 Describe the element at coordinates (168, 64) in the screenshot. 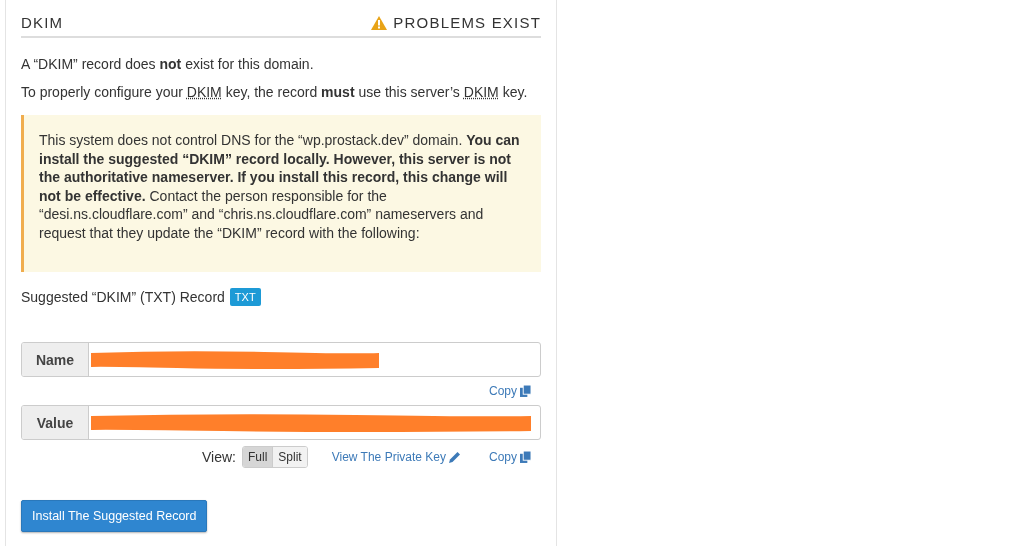

I see `message-text: A “DKIM” record does not exist for this domain.` at that location.